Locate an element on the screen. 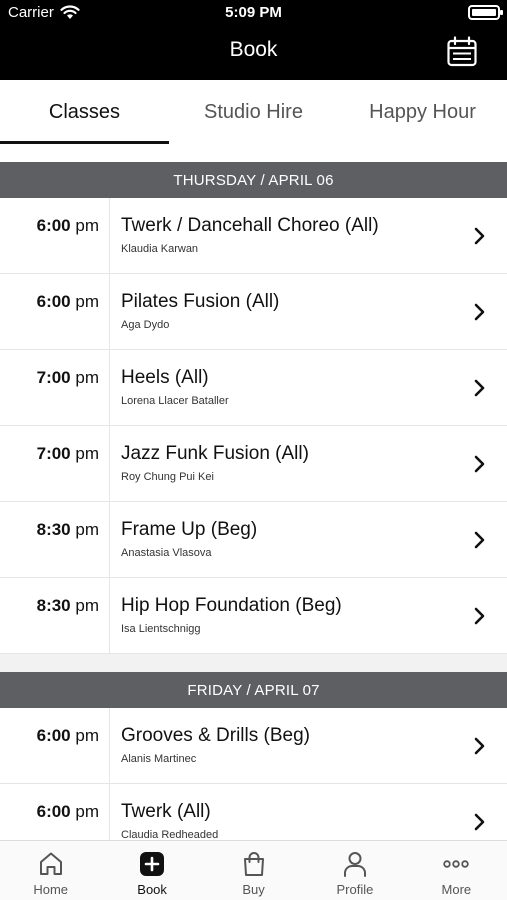  class-info: Grooves & Drills (Beg) Alanis Martinec is located at coordinates (308, 745).